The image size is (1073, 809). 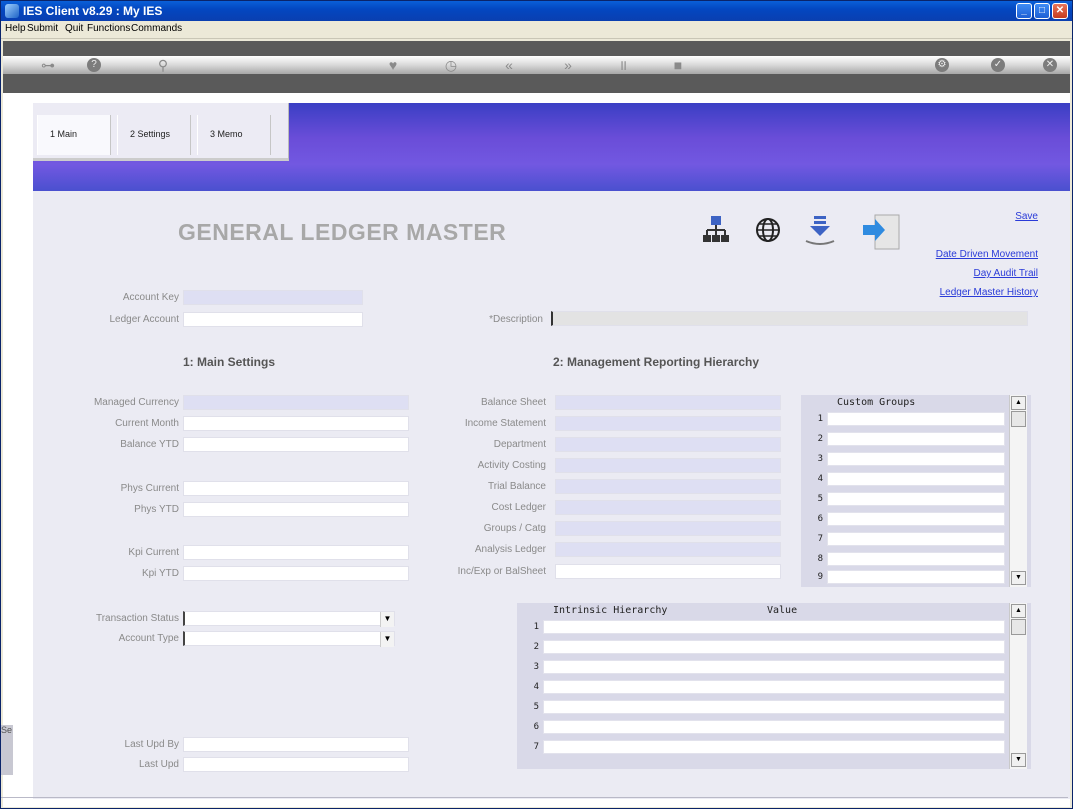 I want to click on income-statement-field, so click(x=668, y=423).